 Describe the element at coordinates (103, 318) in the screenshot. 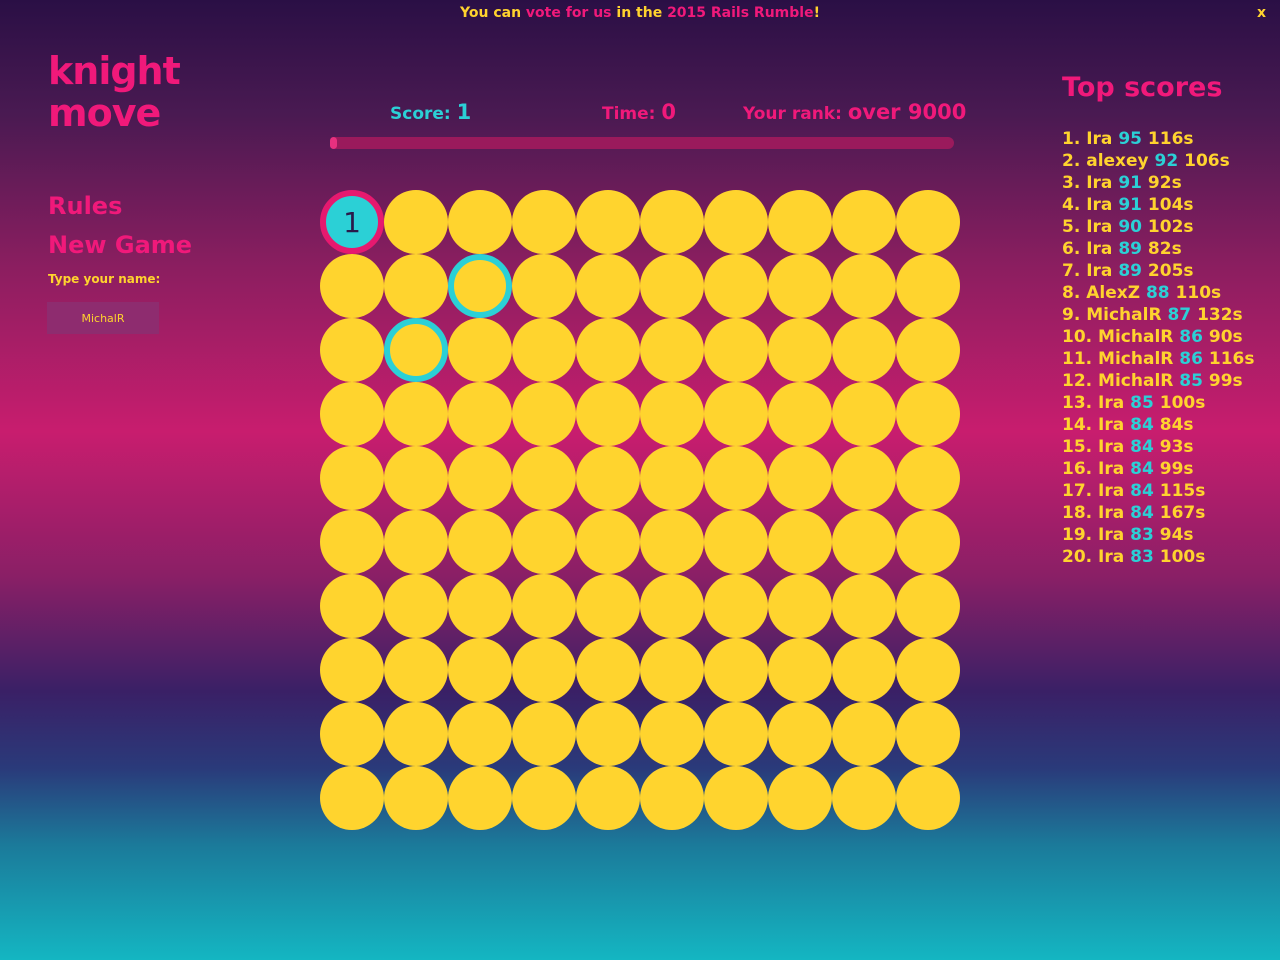

I see `player-name-input` at that location.